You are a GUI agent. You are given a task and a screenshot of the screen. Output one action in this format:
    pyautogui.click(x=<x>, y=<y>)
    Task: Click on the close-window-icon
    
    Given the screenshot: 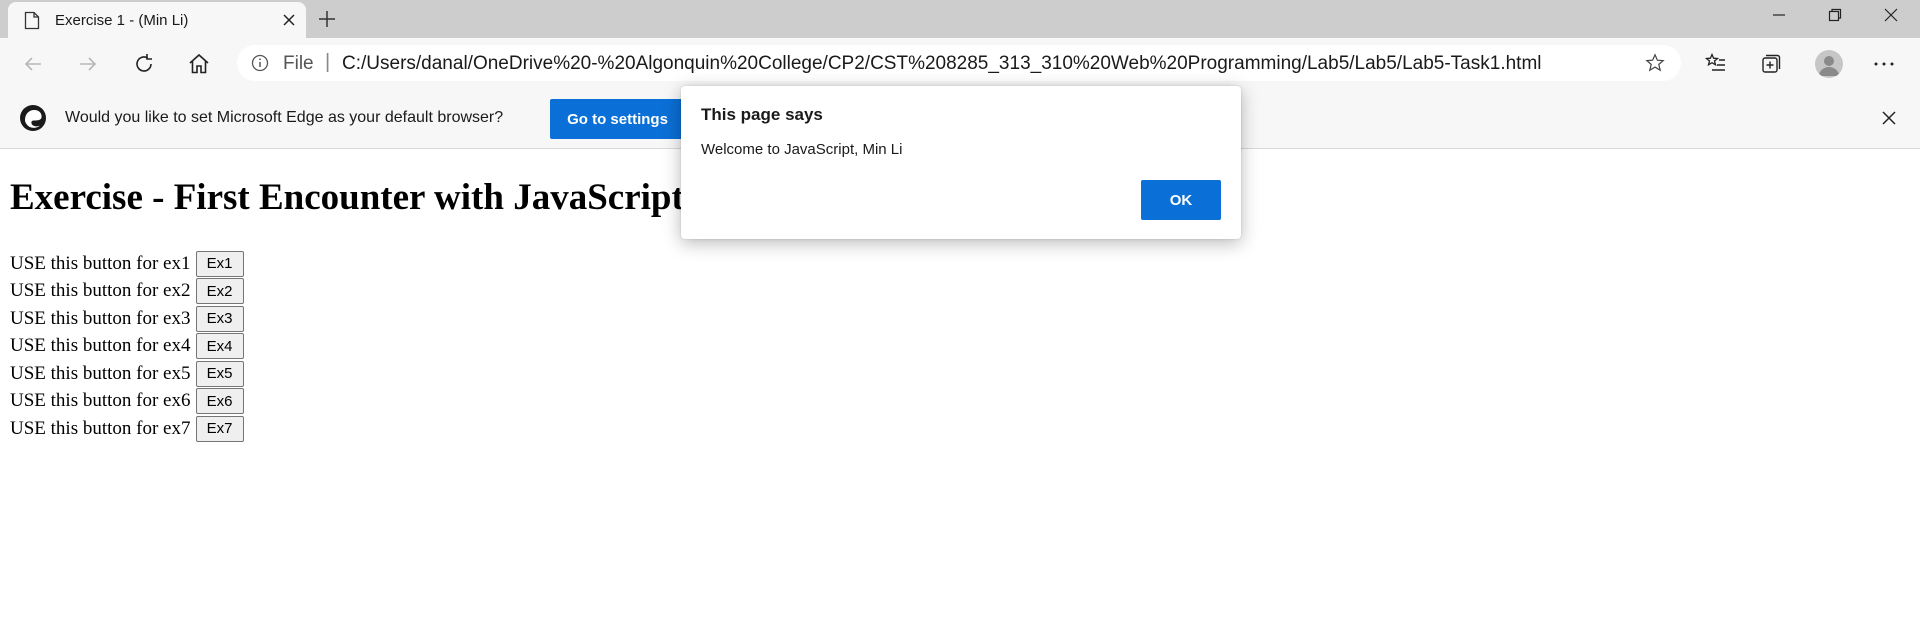 What is the action you would take?
    pyautogui.click(x=1891, y=15)
    